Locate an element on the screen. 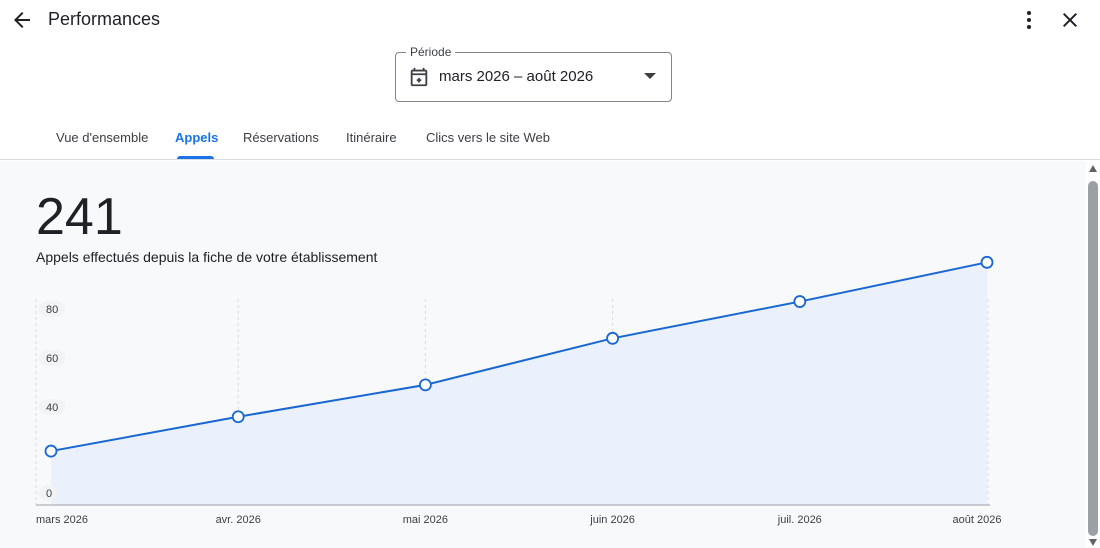  page-title: Performances is located at coordinates (104, 19).